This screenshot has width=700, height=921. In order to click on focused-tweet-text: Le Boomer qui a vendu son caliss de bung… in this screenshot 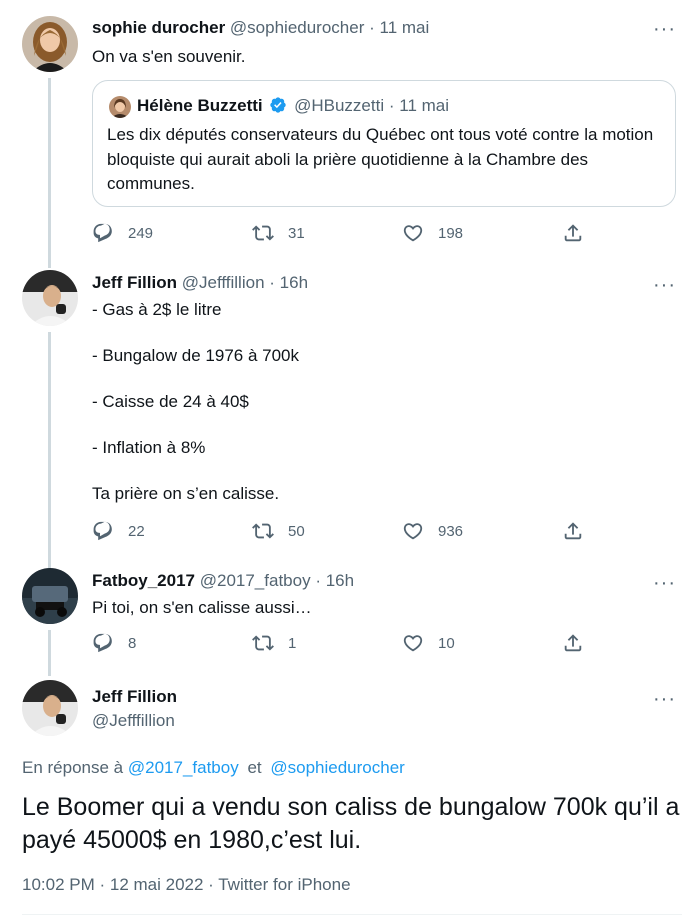, I will do `click(351, 823)`.